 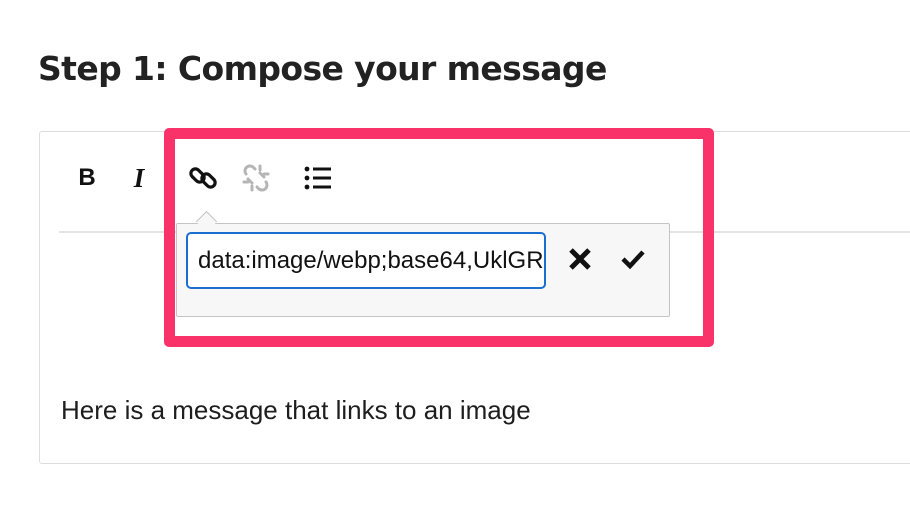 I want to click on link-button, so click(x=203, y=178).